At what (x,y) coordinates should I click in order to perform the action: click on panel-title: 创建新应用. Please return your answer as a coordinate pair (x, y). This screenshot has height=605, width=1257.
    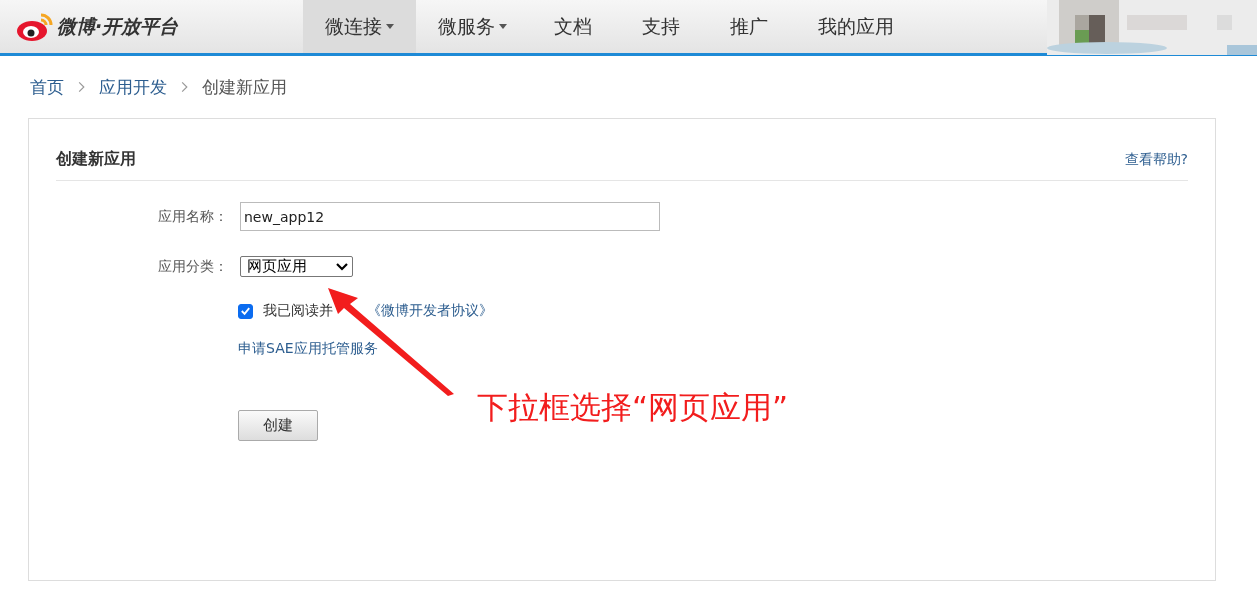
    Looking at the image, I should click on (96, 159).